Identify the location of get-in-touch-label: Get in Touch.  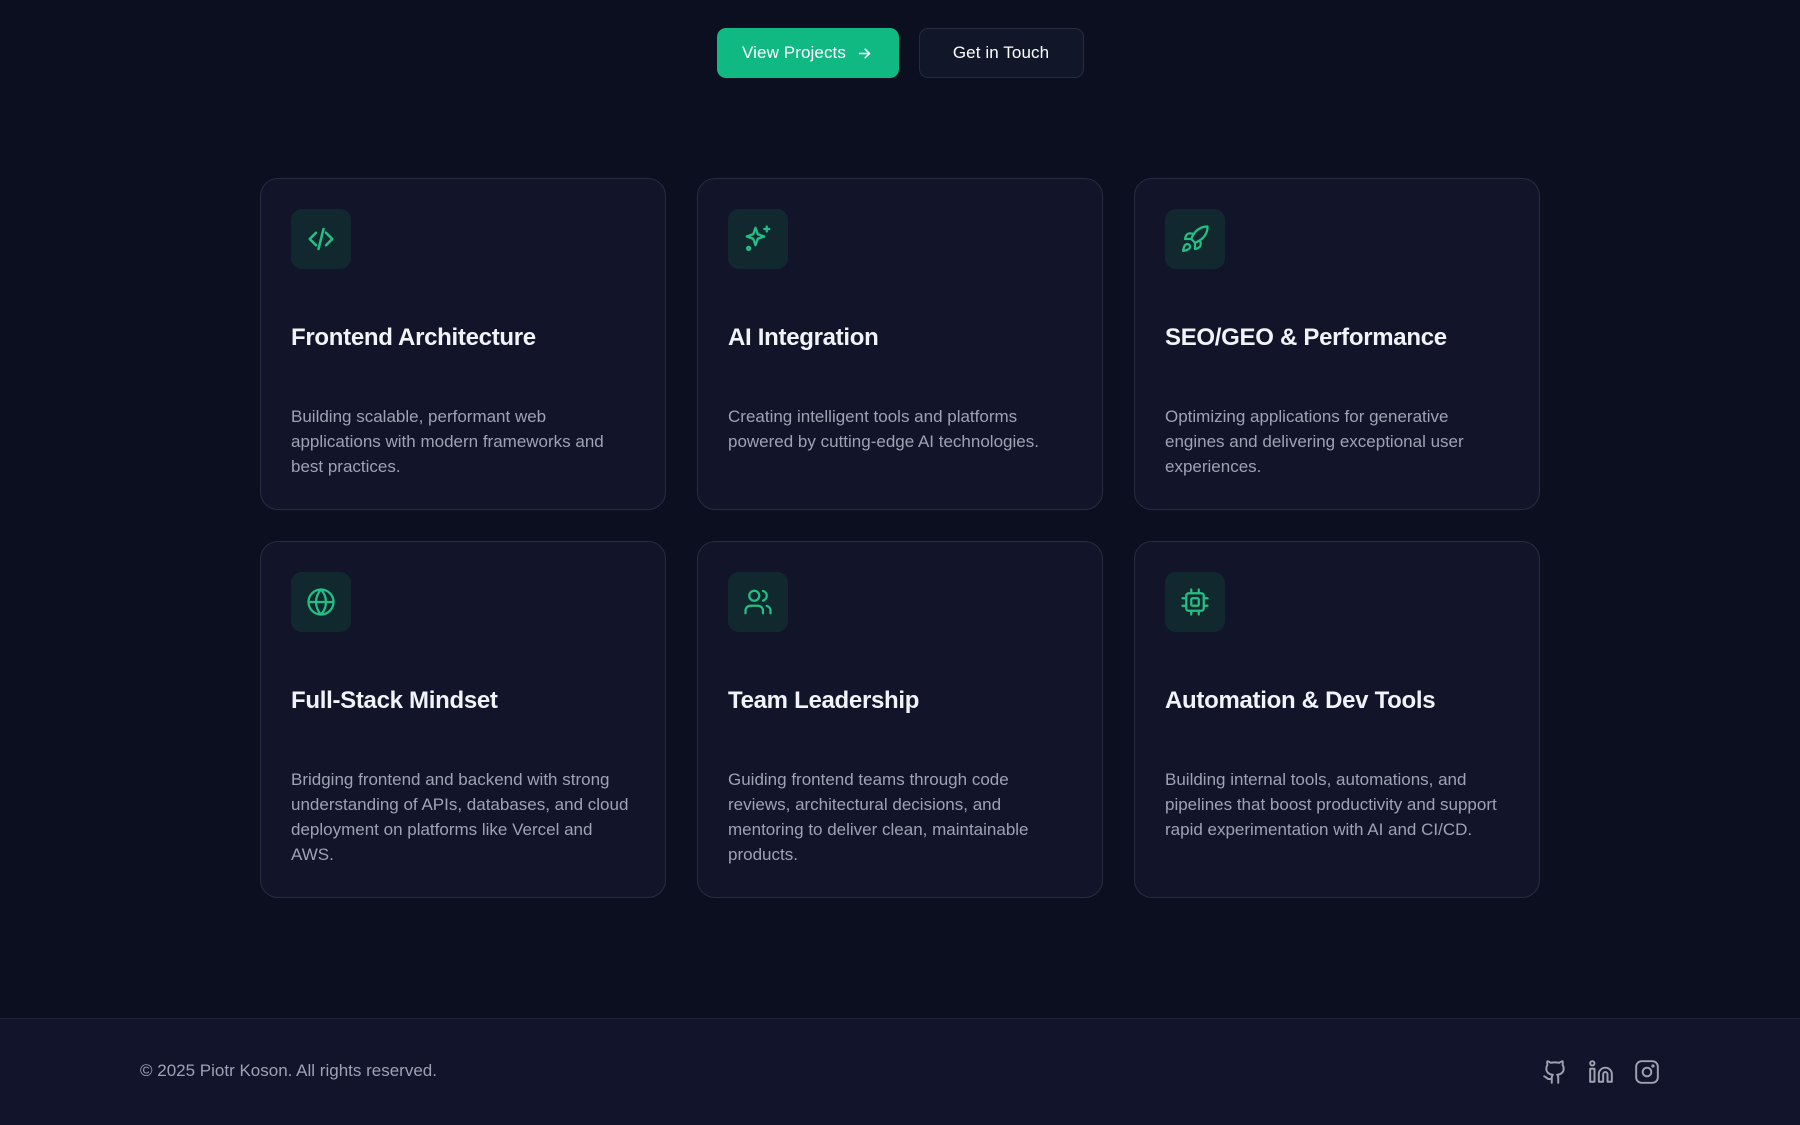
(1001, 52).